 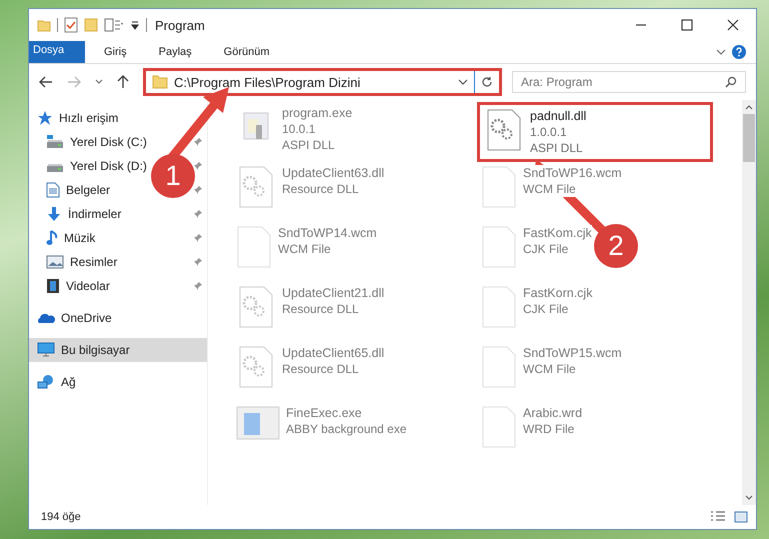 I want to click on sidebar-item: Hızlı erişim, so click(x=118, y=118).